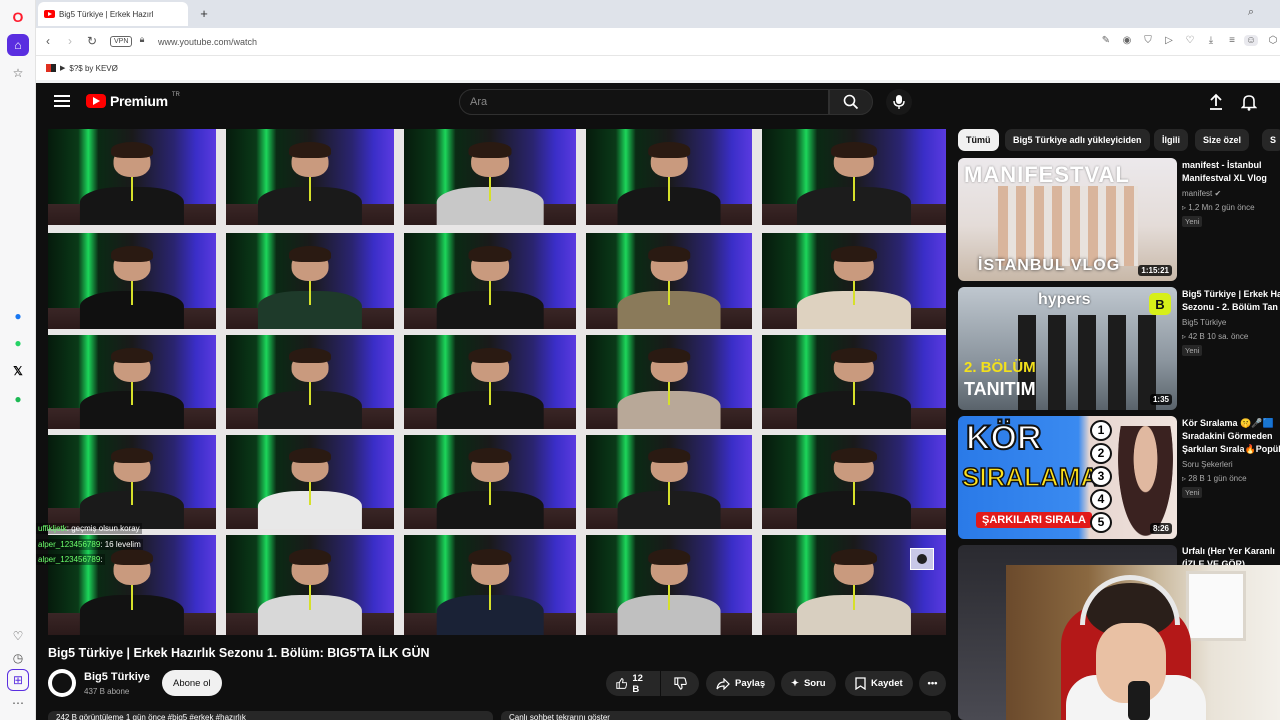 The height and width of the screenshot is (720, 1280). I want to click on shield-icon: ⛉, so click(1148, 40).